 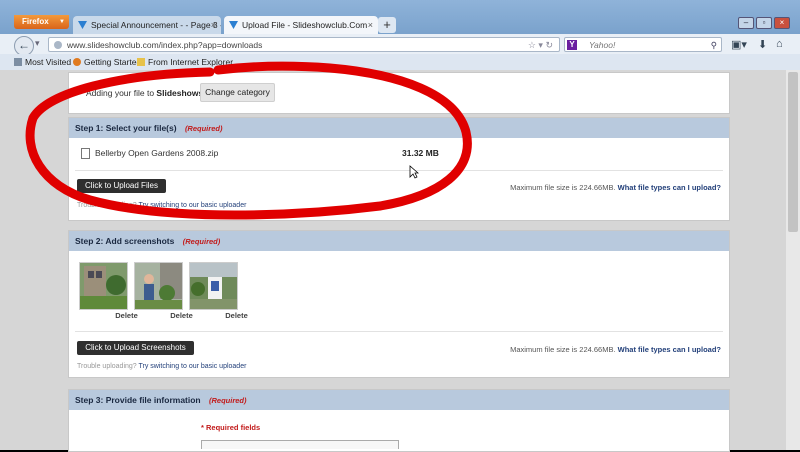 What do you see at coordinates (420, 153) in the screenshot?
I see `file-size: 31.32 MB` at bounding box center [420, 153].